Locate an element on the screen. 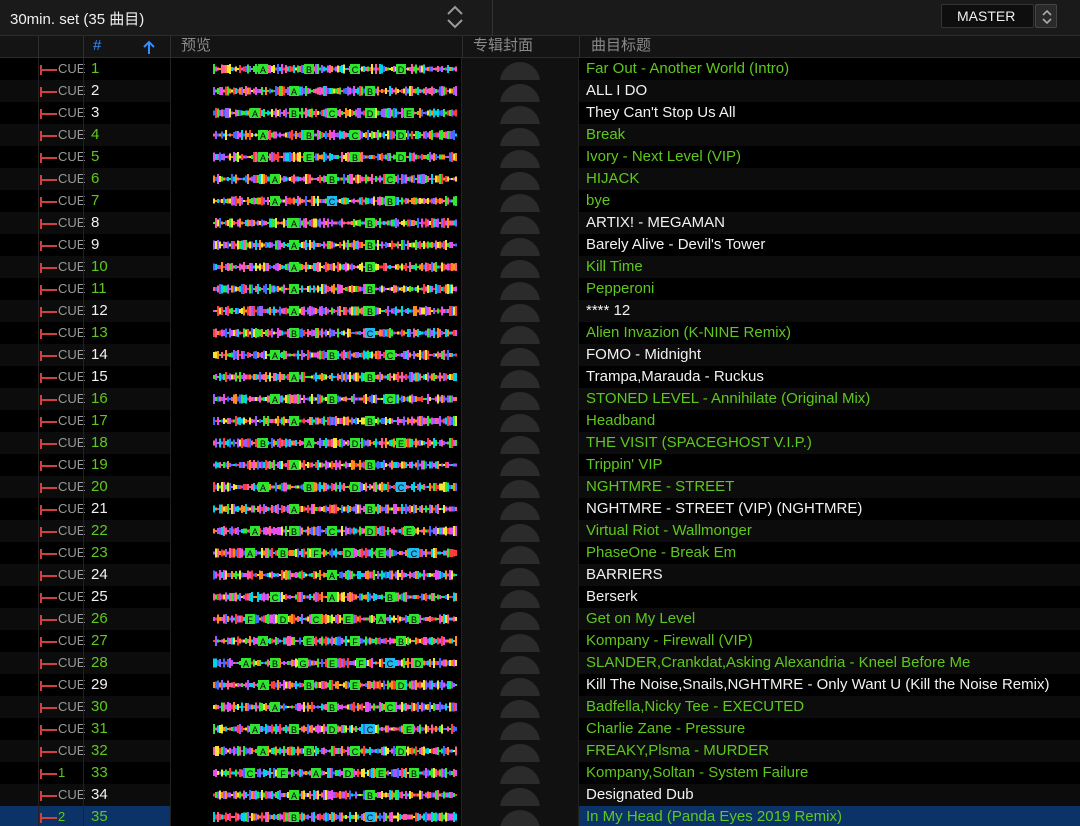  waveform-preview: AEFB is located at coordinates (316, 641).